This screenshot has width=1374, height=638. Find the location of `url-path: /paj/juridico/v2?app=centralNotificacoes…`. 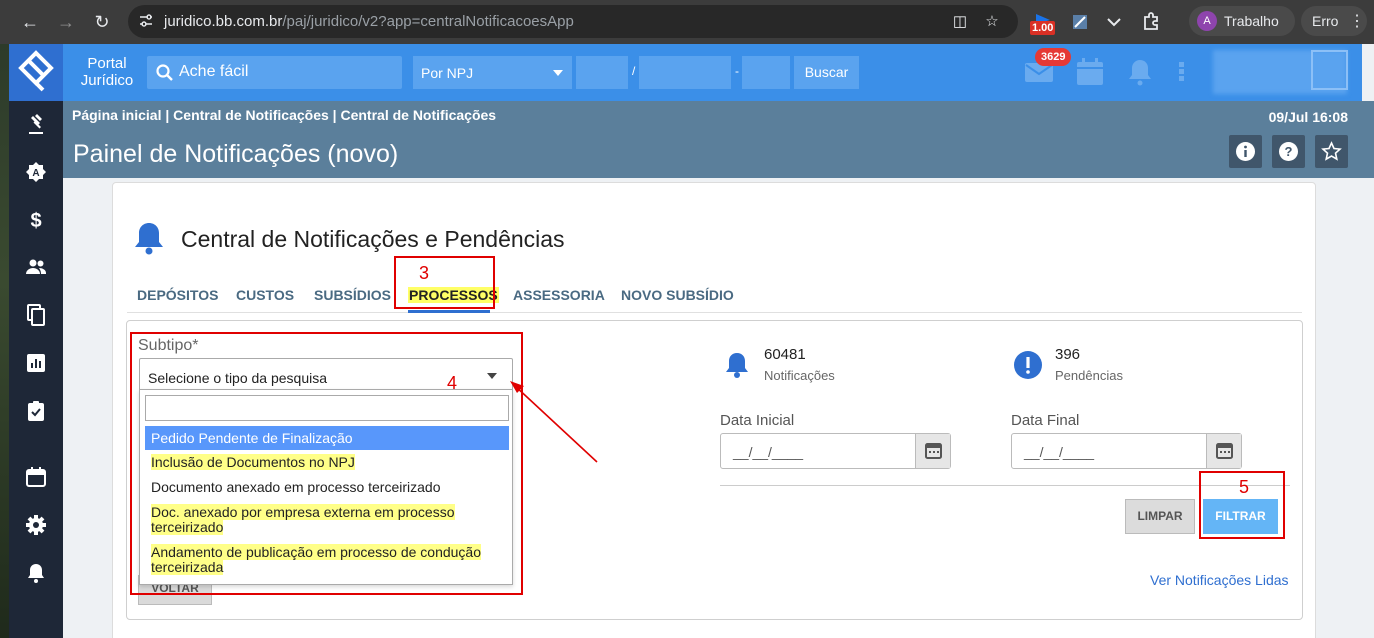

url-path: /paj/juridico/v2?app=centralNotificacoes… is located at coordinates (428, 21).